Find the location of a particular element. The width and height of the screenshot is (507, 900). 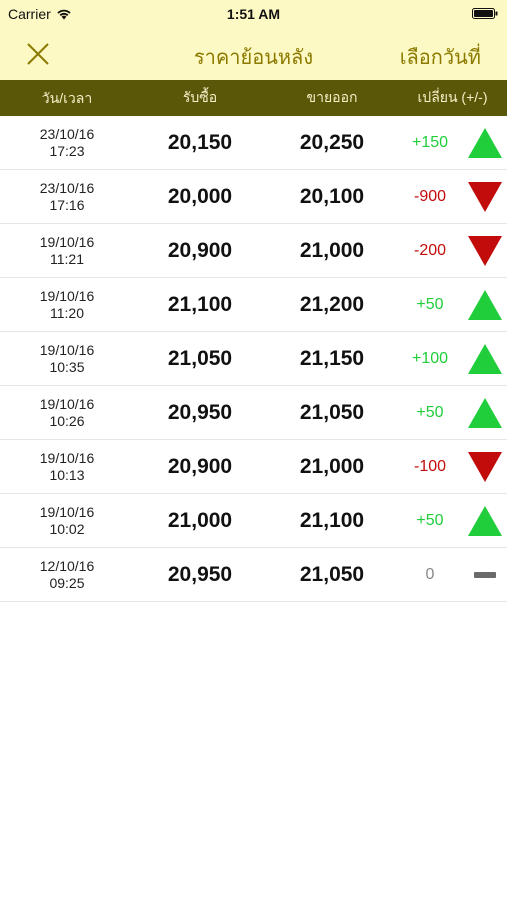

row-time: 10:26 is located at coordinates (67, 420).